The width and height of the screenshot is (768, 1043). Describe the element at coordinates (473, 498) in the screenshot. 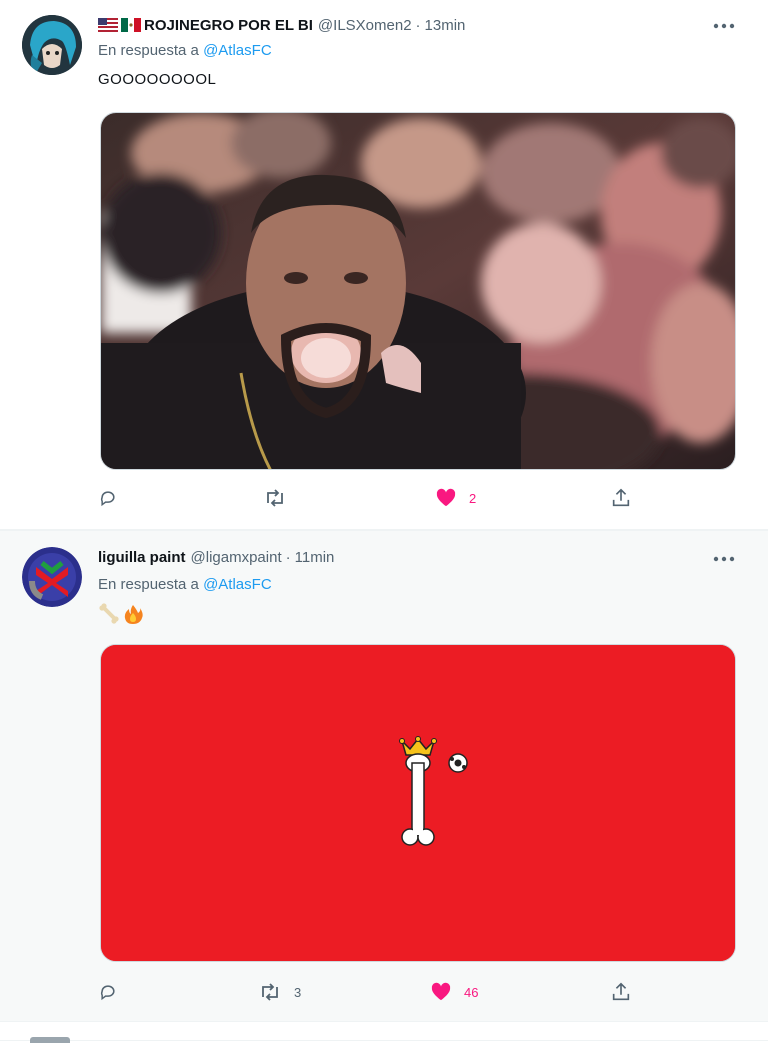

I see `like-count: 2` at that location.